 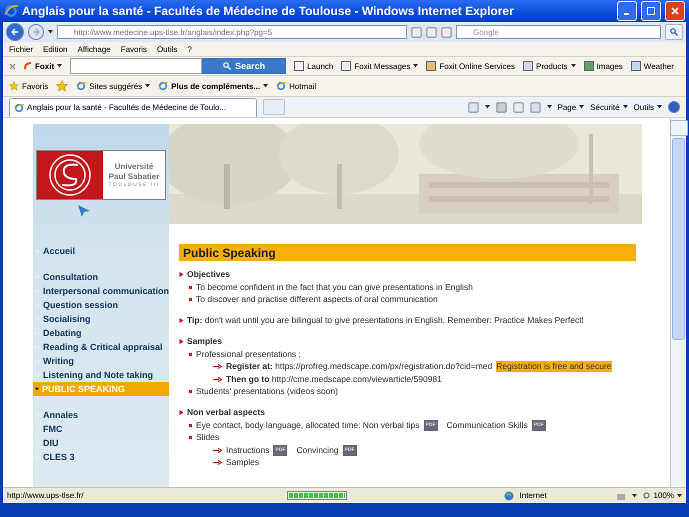 What do you see at coordinates (101, 251) in the screenshot?
I see `nav-link: Accueil` at bounding box center [101, 251].